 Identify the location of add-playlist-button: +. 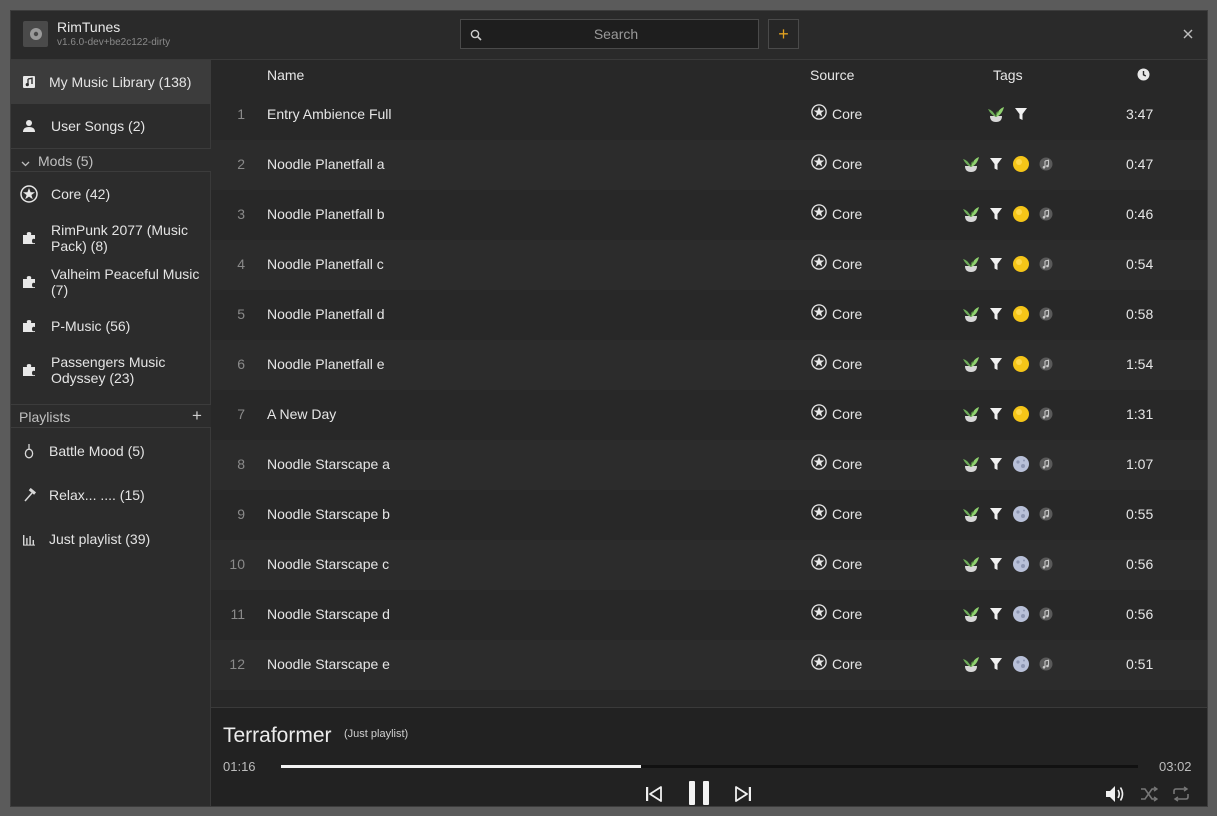
(197, 416).